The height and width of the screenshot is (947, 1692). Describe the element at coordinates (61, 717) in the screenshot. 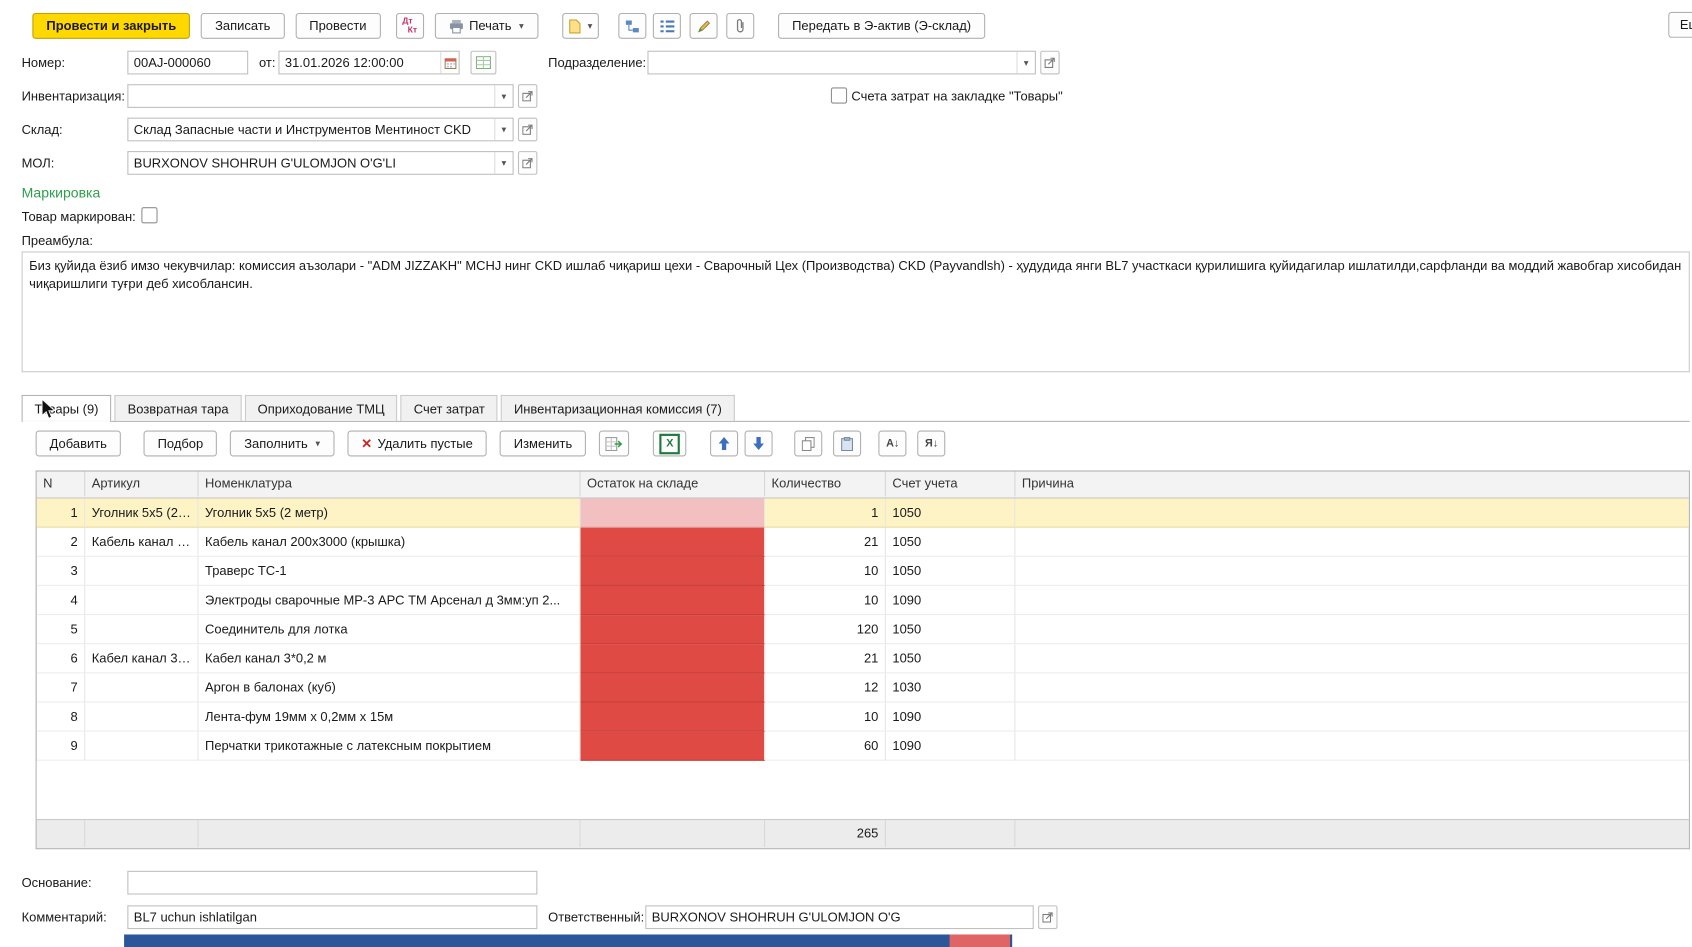

I see `cell-row-number: 8` at that location.